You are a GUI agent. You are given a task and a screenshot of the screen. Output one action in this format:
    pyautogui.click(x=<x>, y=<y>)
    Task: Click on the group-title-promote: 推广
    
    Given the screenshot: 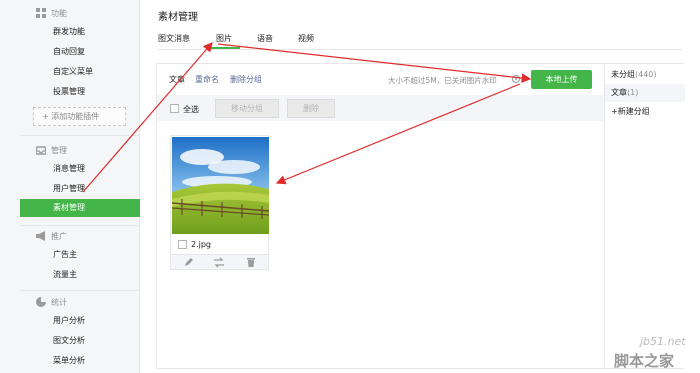 What is the action you would take?
    pyautogui.click(x=59, y=236)
    